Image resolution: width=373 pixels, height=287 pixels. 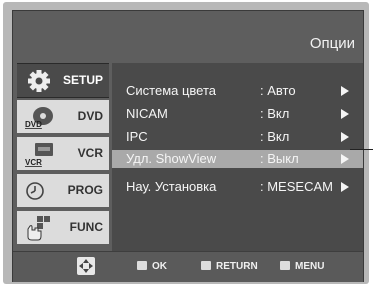 I want to click on menu-key-icon, so click(x=285, y=265).